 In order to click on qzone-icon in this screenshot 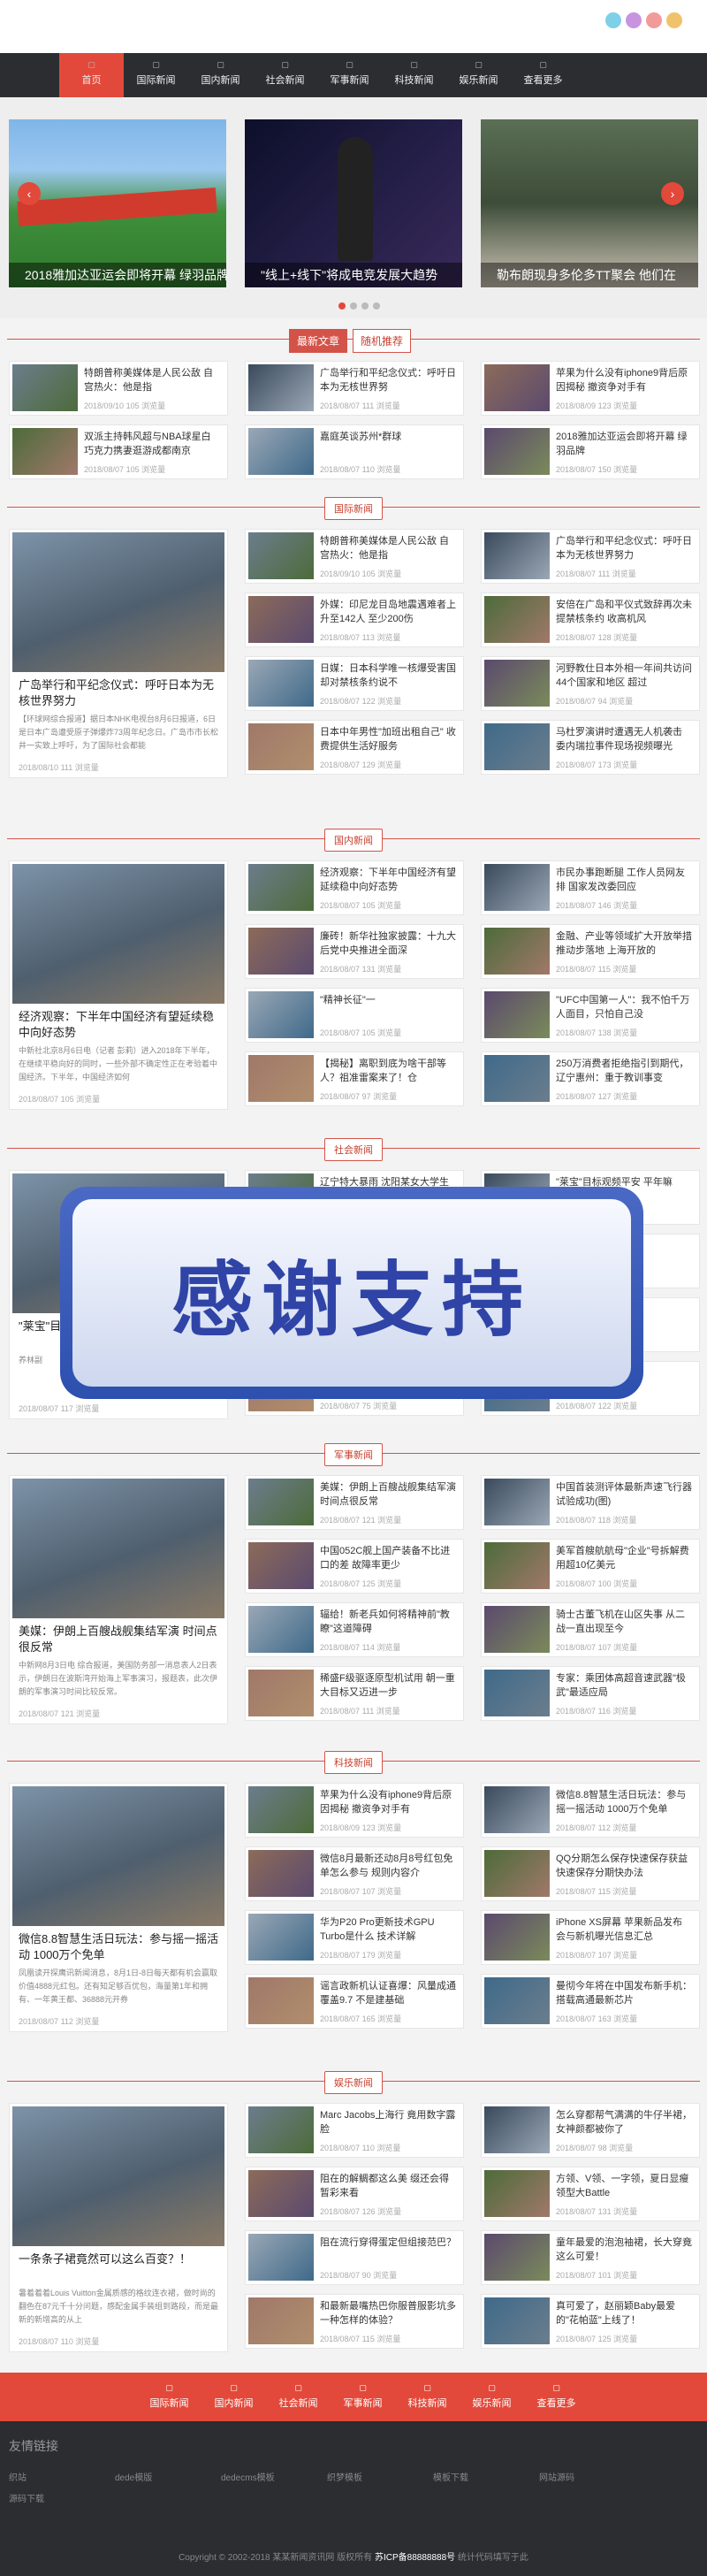, I will do `click(634, 20)`.